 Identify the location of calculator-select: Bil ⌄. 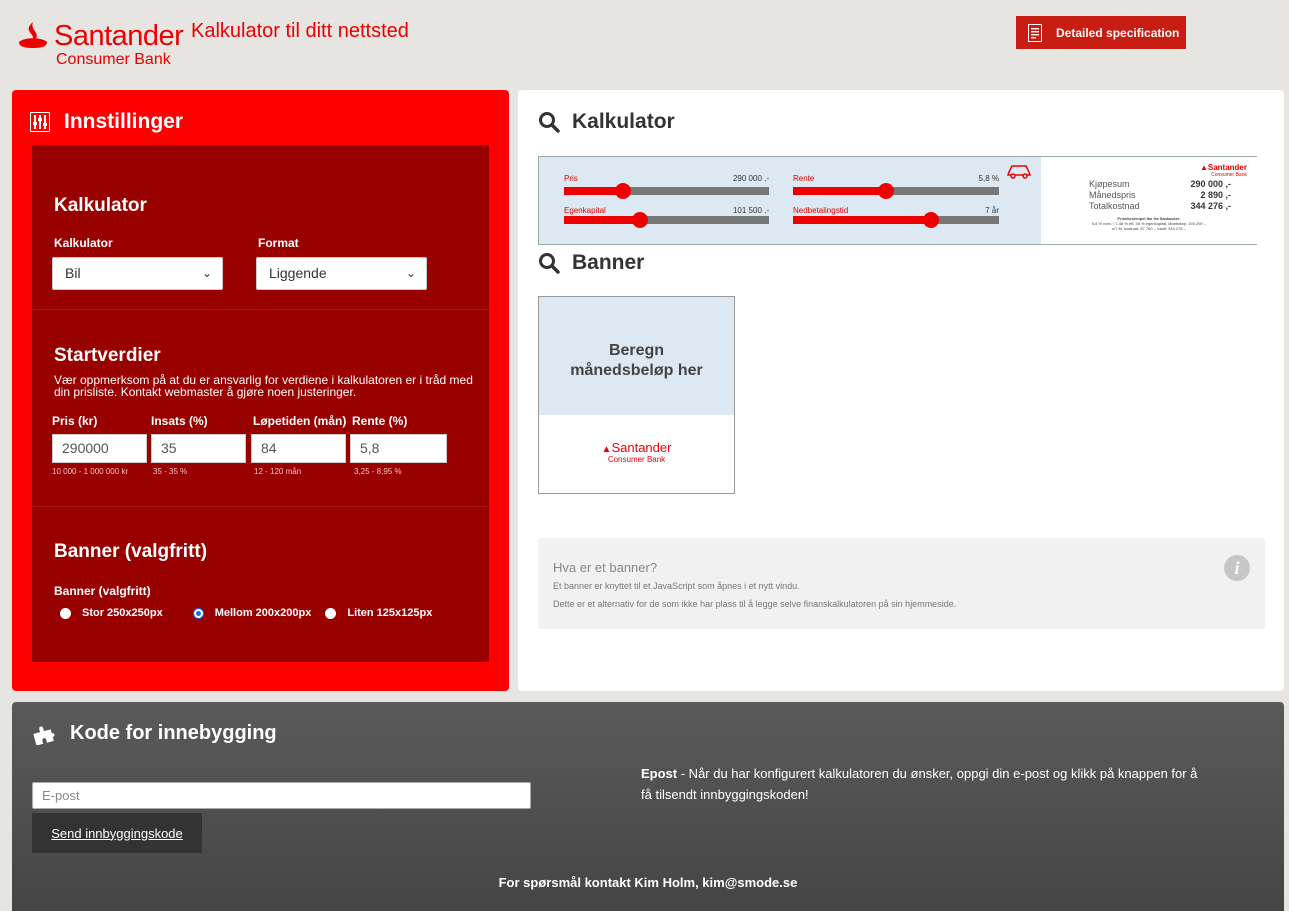
(137, 273).